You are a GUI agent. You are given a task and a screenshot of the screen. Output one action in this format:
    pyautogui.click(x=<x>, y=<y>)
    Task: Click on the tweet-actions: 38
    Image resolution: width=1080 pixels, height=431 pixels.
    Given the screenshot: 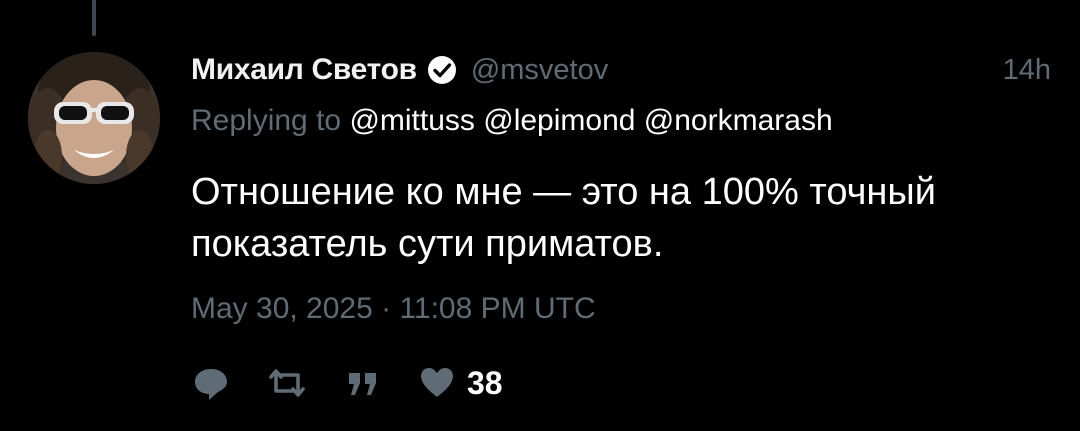 What is the action you would take?
    pyautogui.click(x=364, y=383)
    